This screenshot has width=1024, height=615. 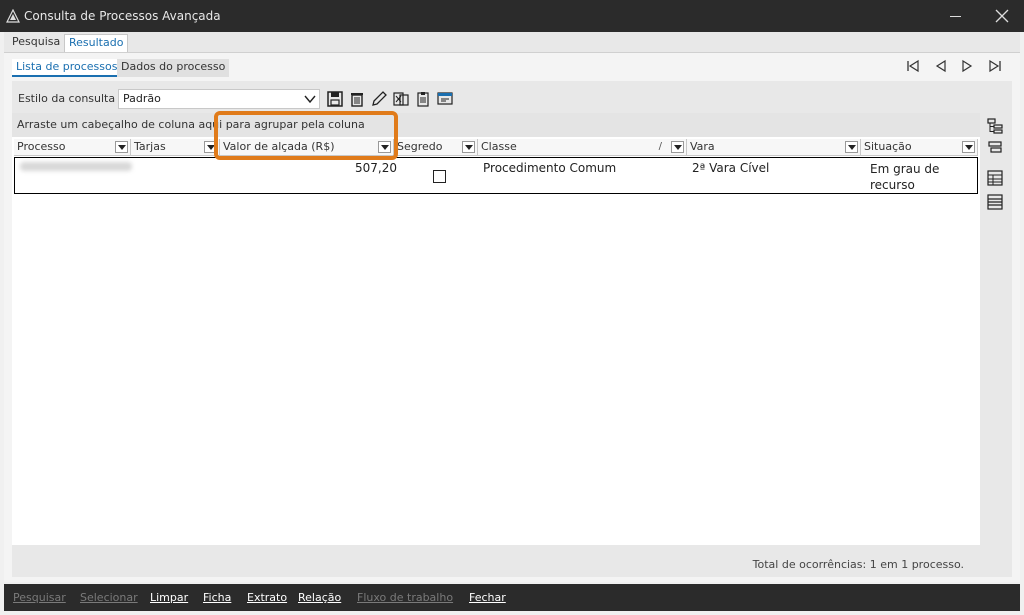 I want to click on table-view-icon, so click(x=995, y=178).